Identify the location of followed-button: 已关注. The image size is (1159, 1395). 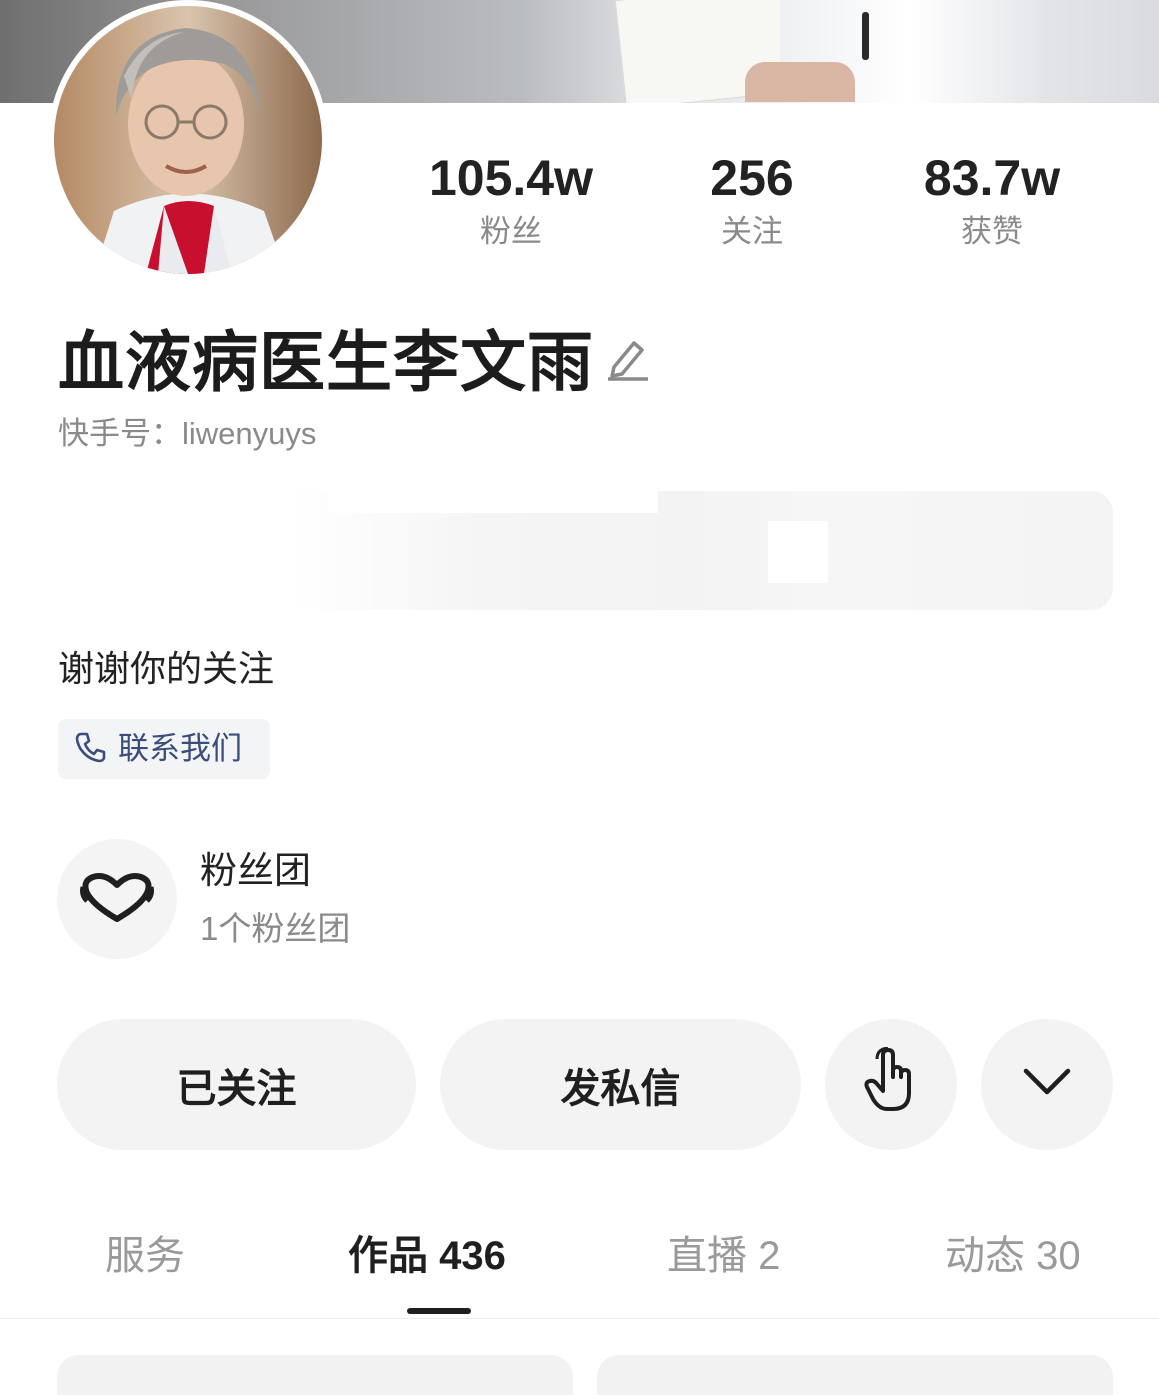
(236, 1084).